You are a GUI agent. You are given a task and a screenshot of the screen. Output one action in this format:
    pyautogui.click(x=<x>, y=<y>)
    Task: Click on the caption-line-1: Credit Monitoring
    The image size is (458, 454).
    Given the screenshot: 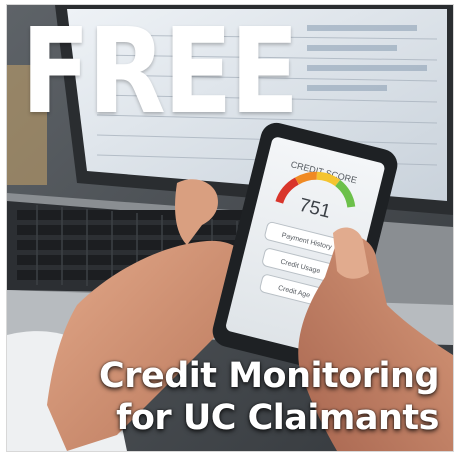 What is the action you would take?
    pyautogui.click(x=269, y=376)
    